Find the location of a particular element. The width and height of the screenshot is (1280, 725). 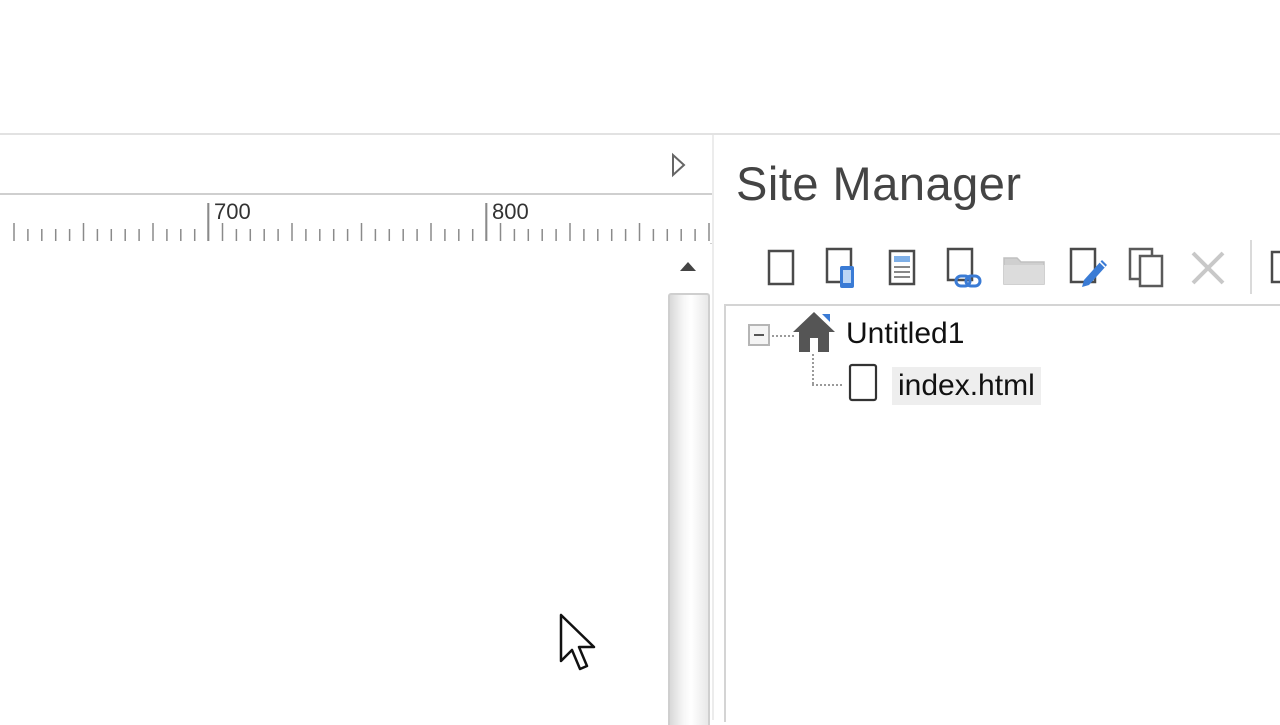

new-folder-icon is located at coordinates (1024, 268).